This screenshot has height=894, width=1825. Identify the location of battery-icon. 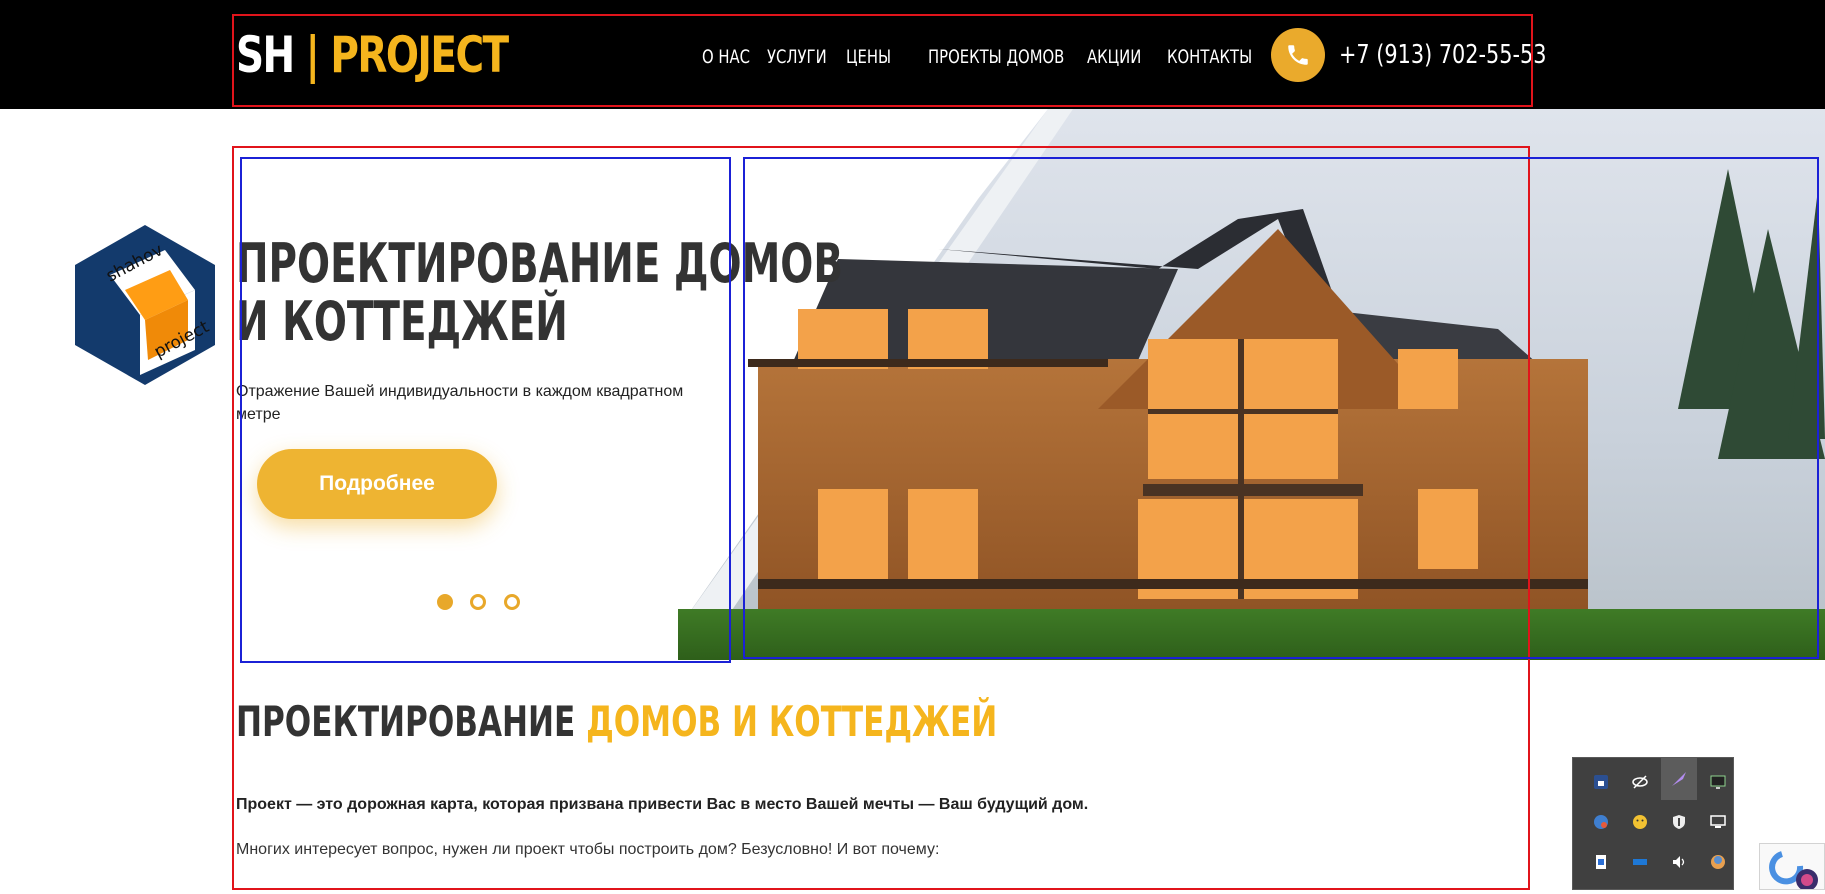
(1640, 862).